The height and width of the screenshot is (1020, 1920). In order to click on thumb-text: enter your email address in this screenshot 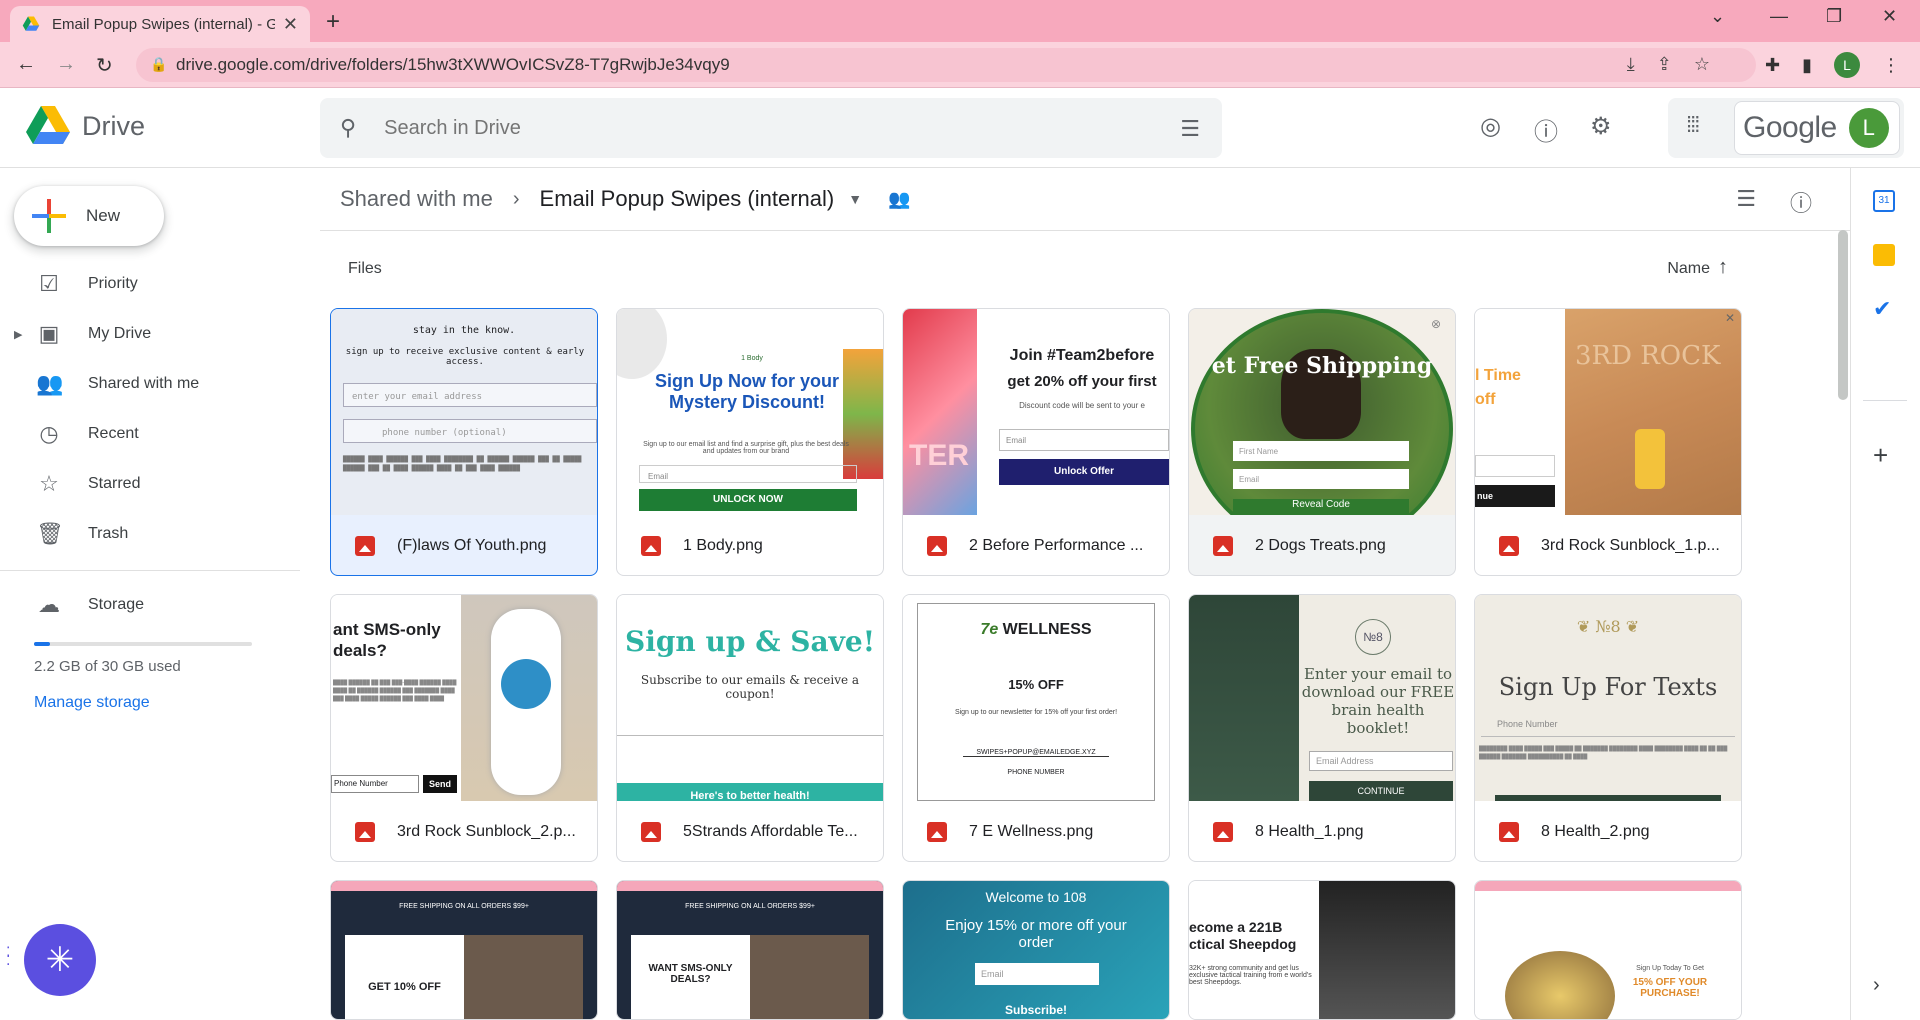, I will do `click(417, 397)`.